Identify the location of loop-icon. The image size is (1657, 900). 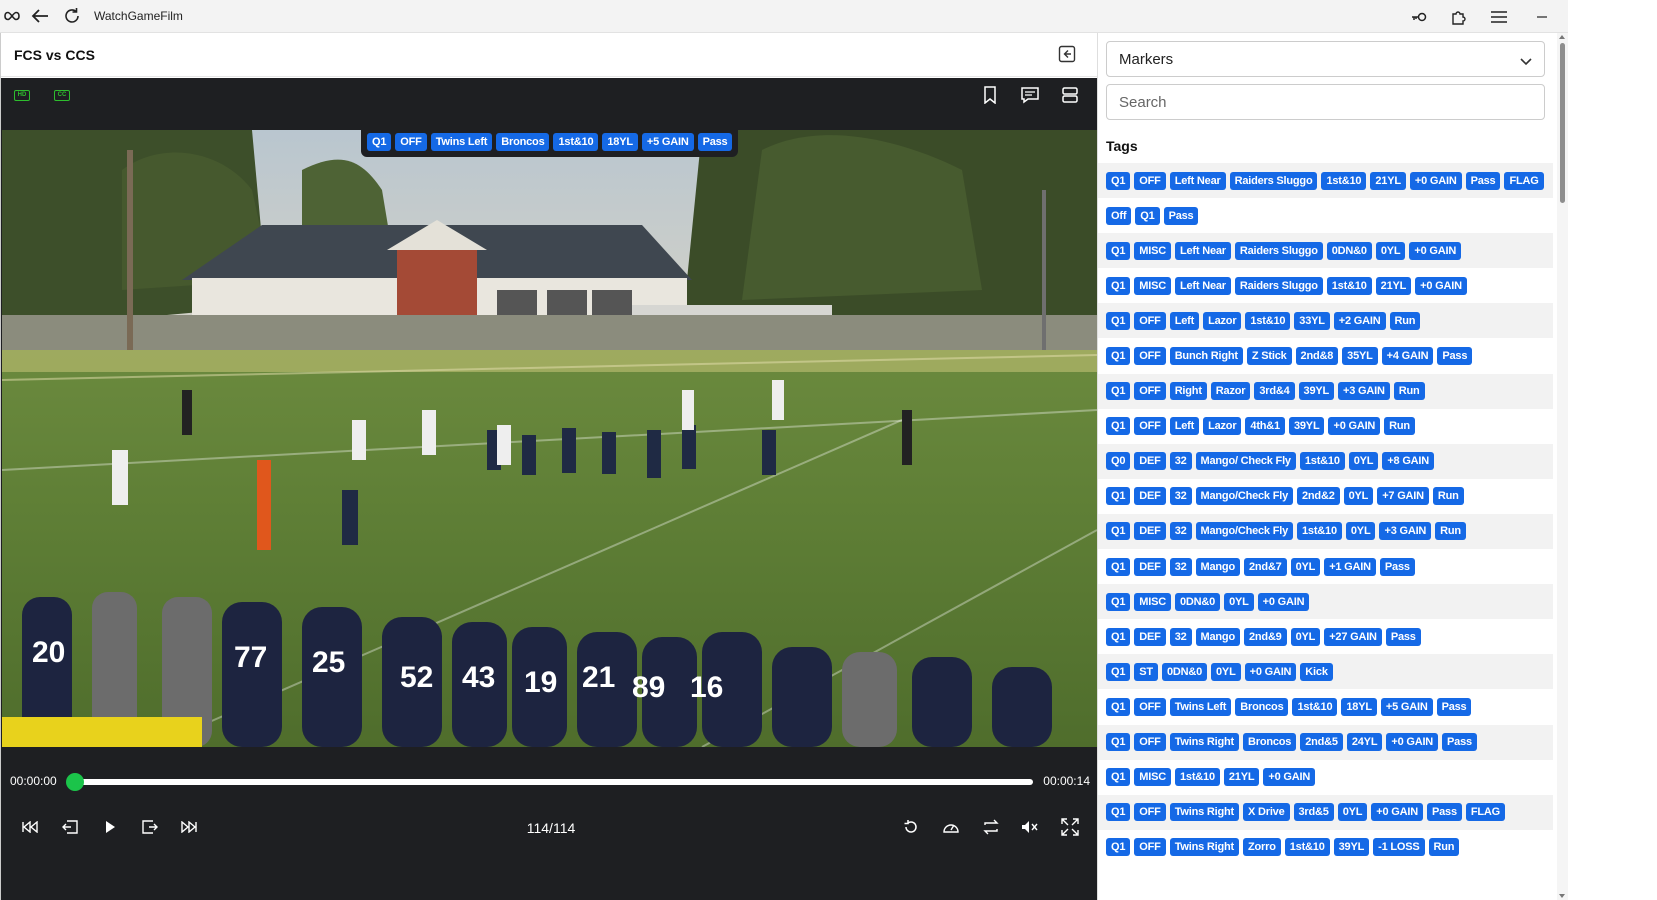
(991, 827).